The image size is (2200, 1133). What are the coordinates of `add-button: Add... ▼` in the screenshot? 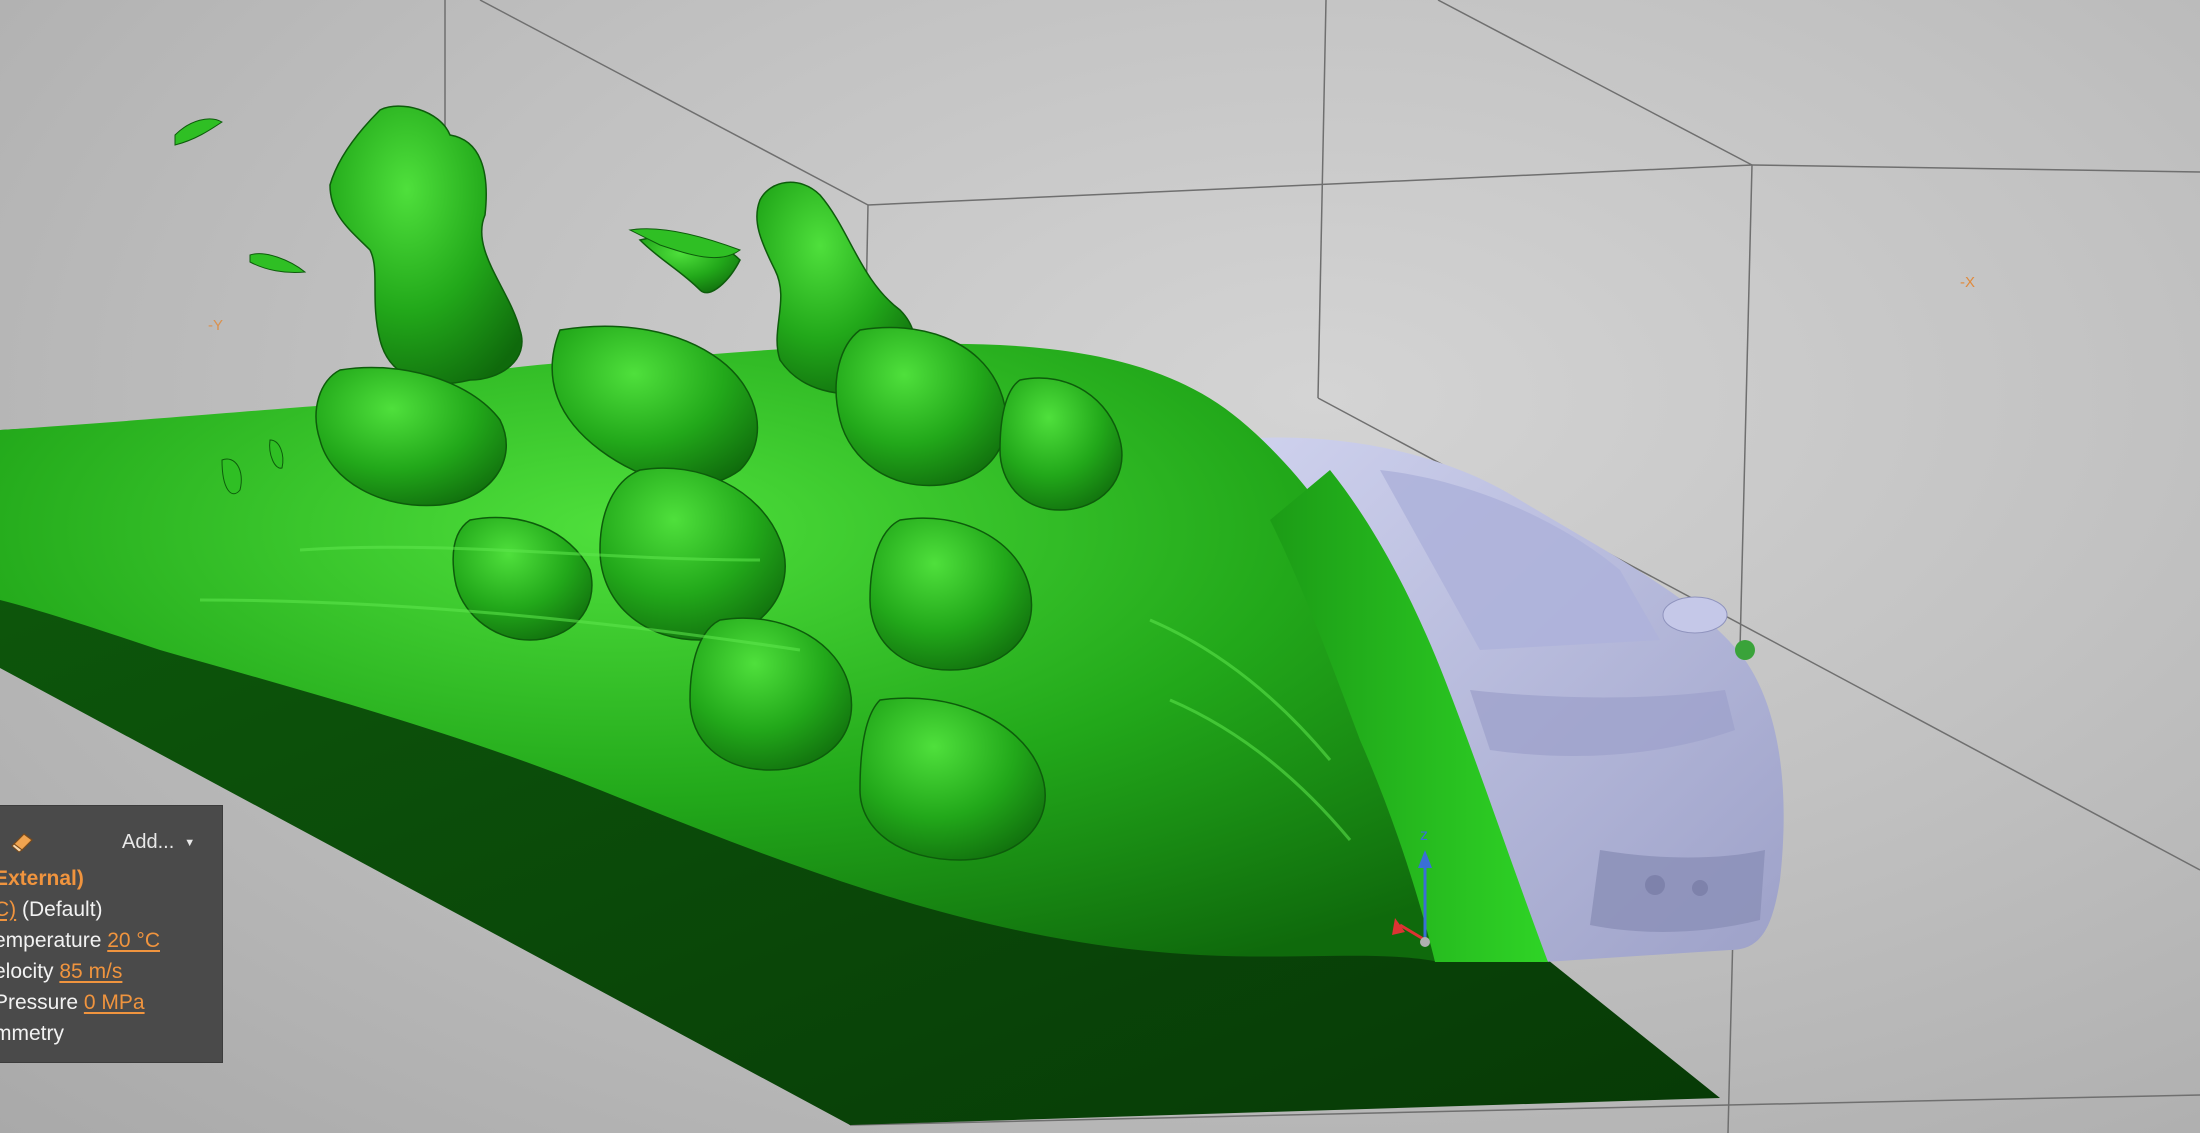 It's located at (158, 842).